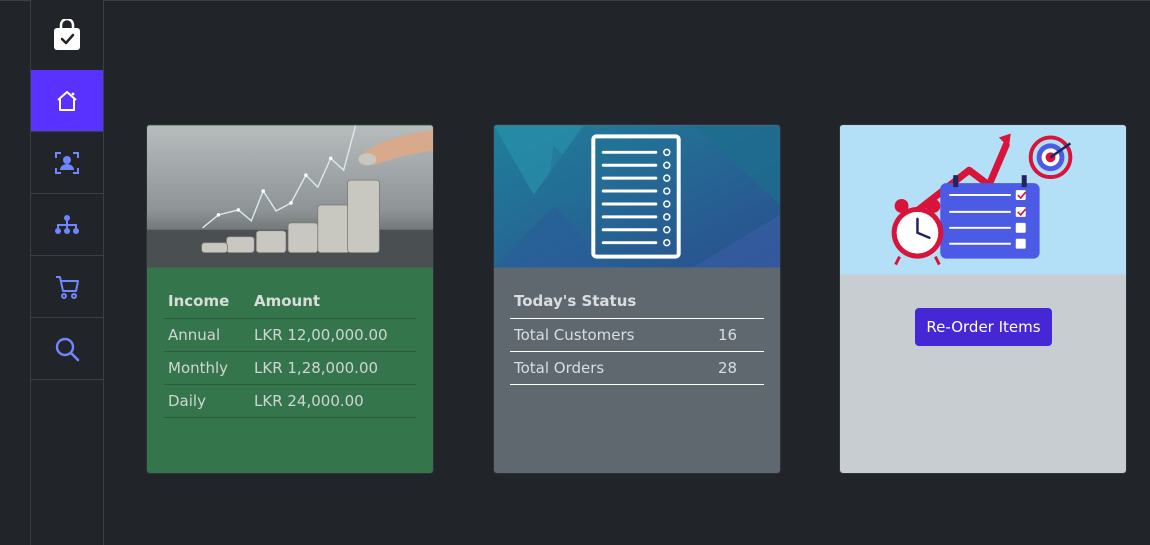 This screenshot has width=1150, height=545. I want to click on home-icon, so click(67, 100).